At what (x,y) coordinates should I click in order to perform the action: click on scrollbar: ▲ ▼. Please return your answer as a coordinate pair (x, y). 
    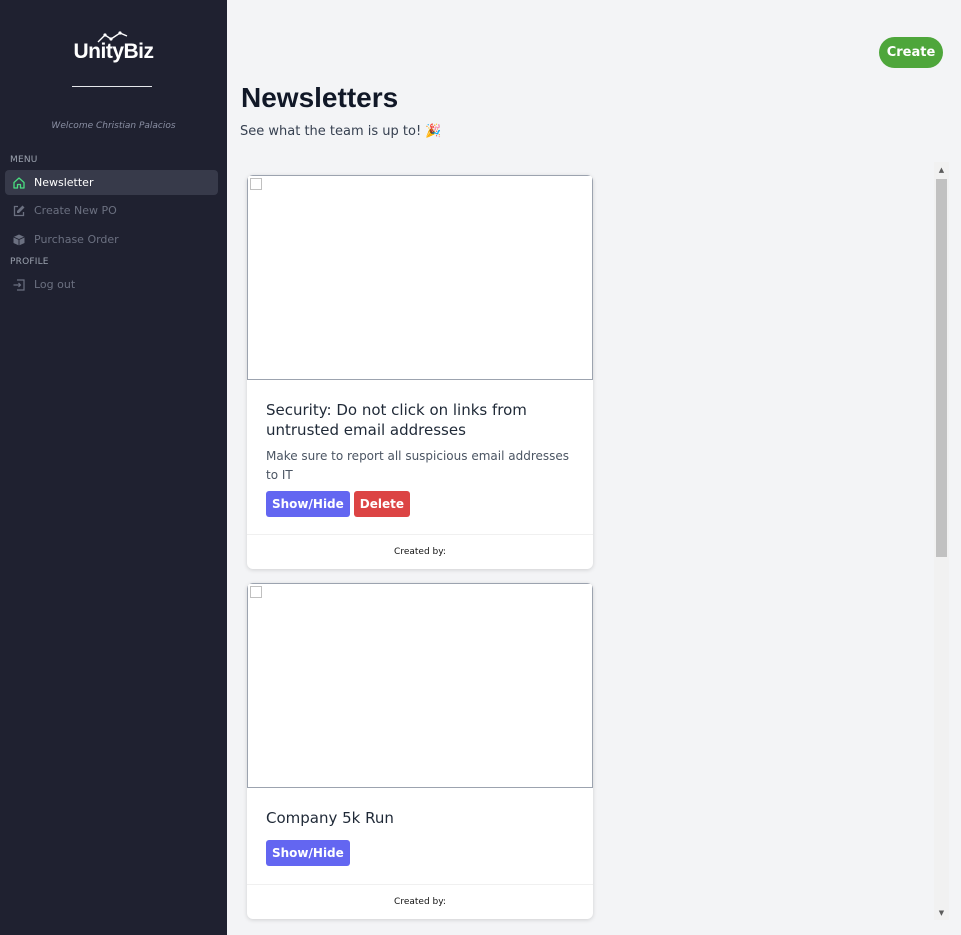
    Looking at the image, I should click on (941, 541).